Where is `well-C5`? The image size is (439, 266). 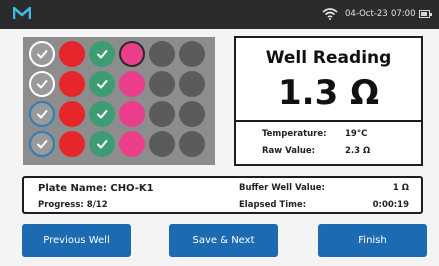 well-C5 is located at coordinates (162, 114).